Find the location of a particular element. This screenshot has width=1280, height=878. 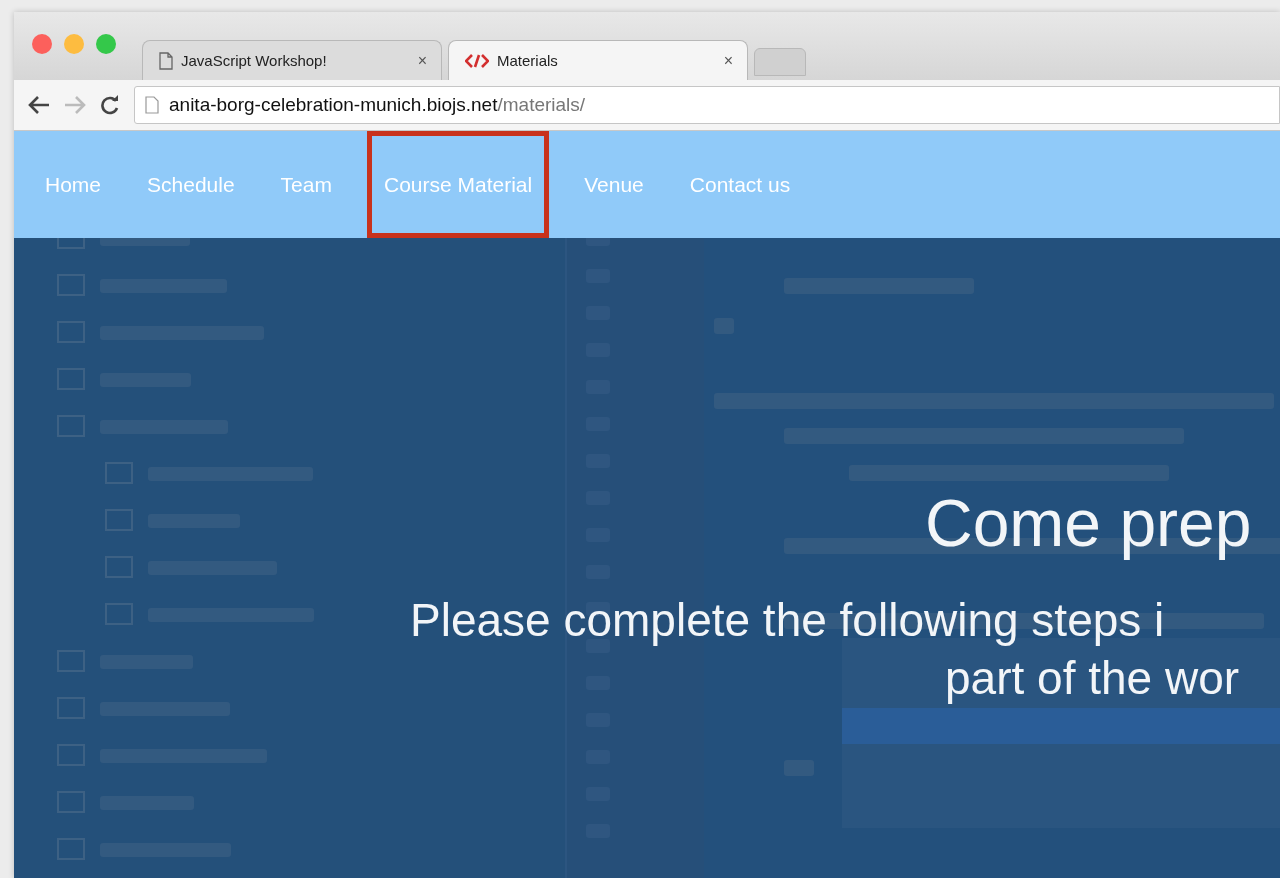

hero-subtitle: part of the wor is located at coordinates (1092, 678).